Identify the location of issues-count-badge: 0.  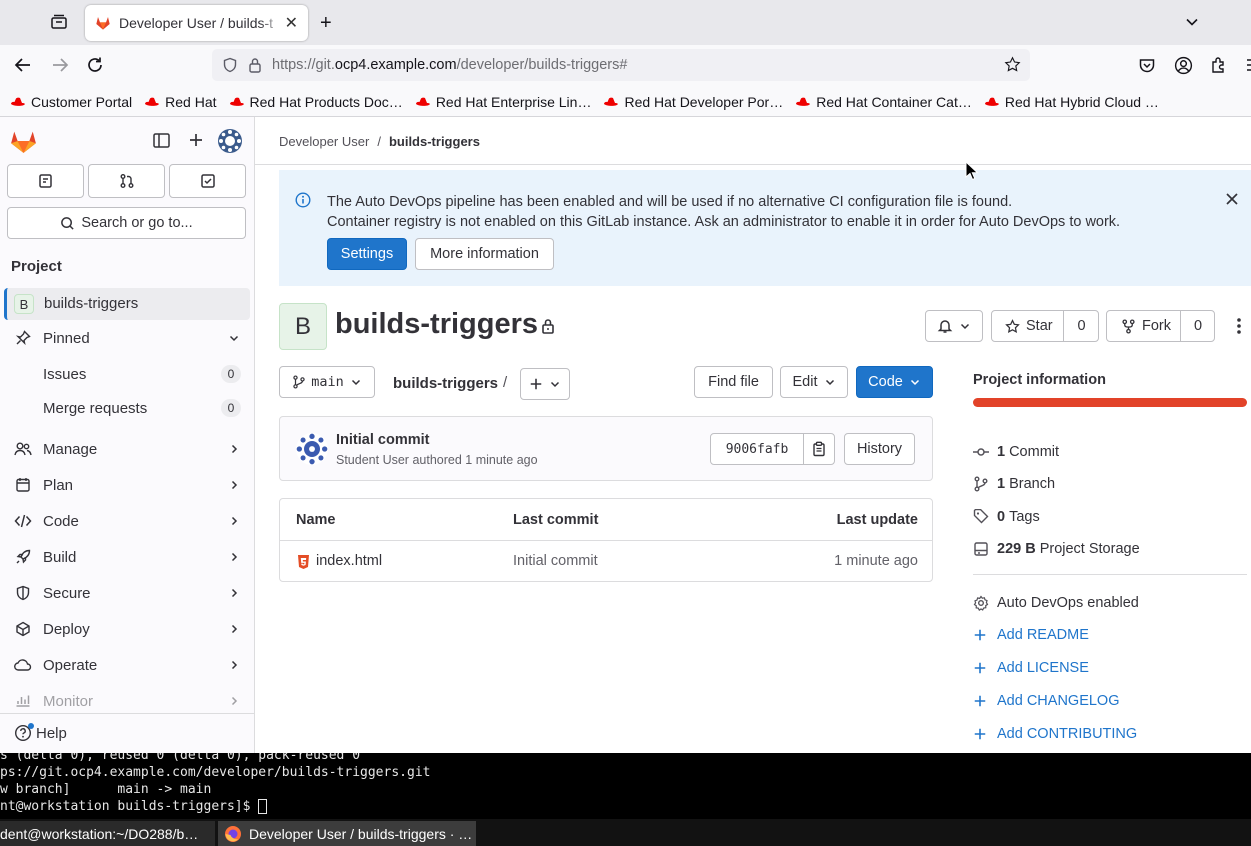
(231, 374).